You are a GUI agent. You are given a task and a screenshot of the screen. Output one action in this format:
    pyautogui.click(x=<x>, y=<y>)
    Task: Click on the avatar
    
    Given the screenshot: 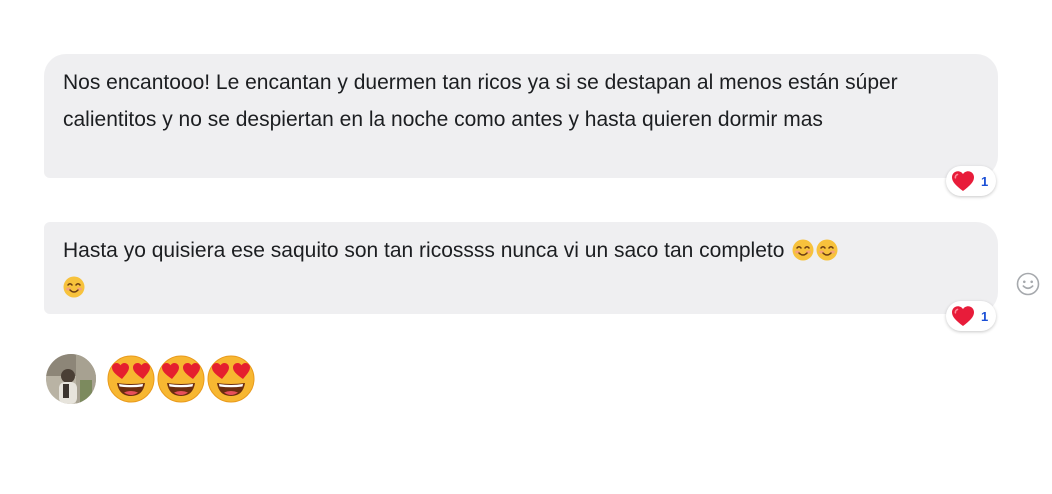 What is the action you would take?
    pyautogui.click(x=71, y=379)
    